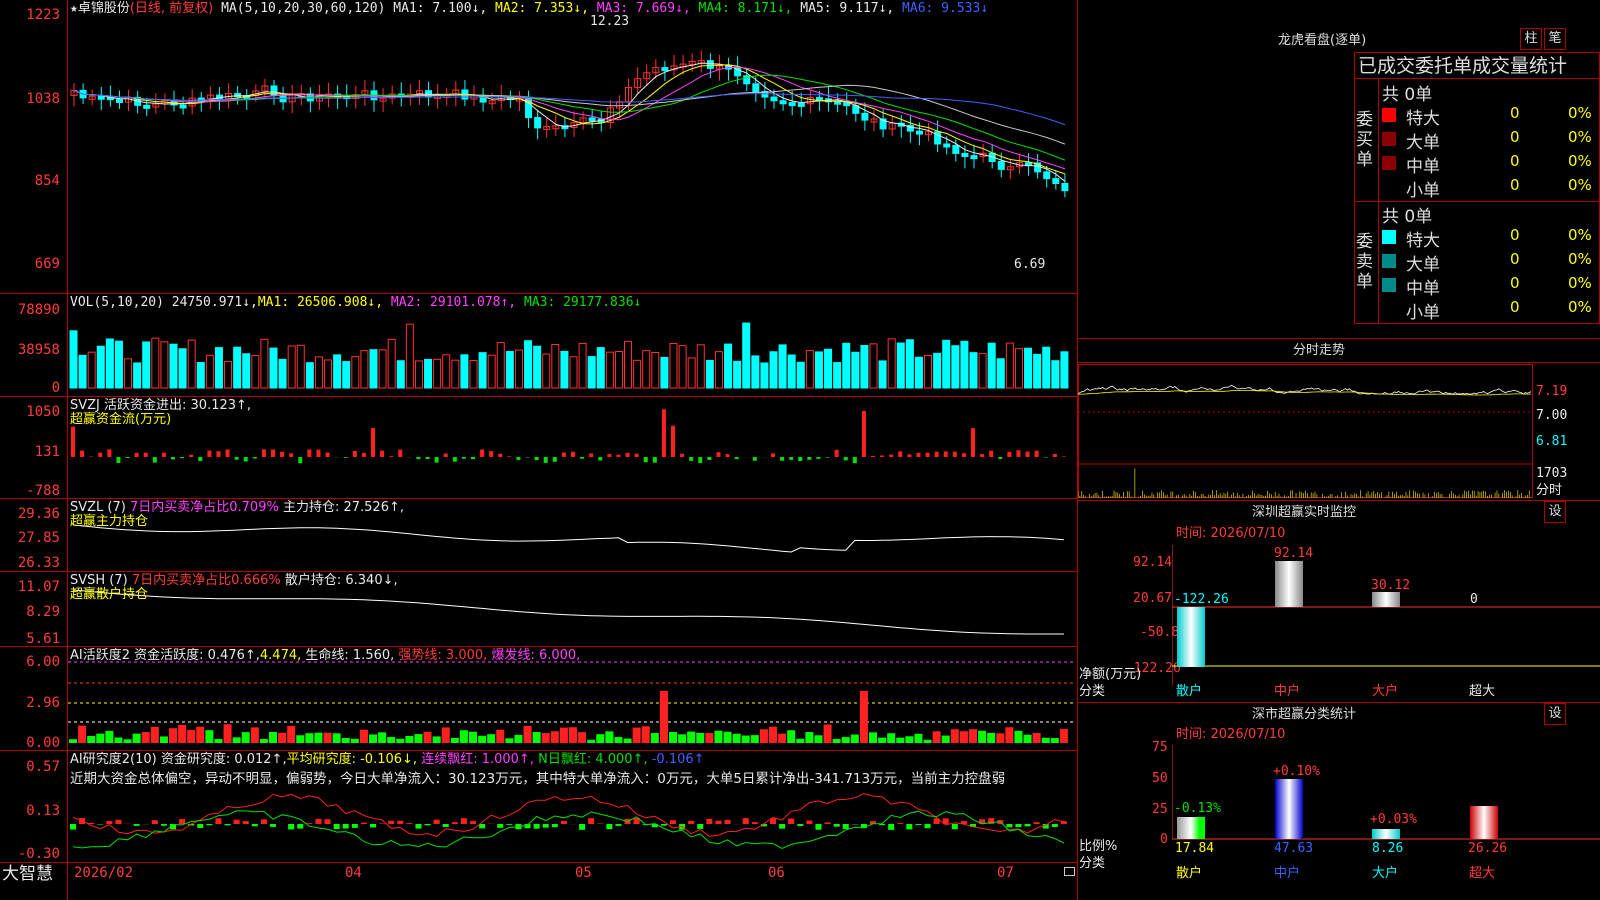  I want to click on sz-monitor-settings-button: 设, so click(1555, 512).